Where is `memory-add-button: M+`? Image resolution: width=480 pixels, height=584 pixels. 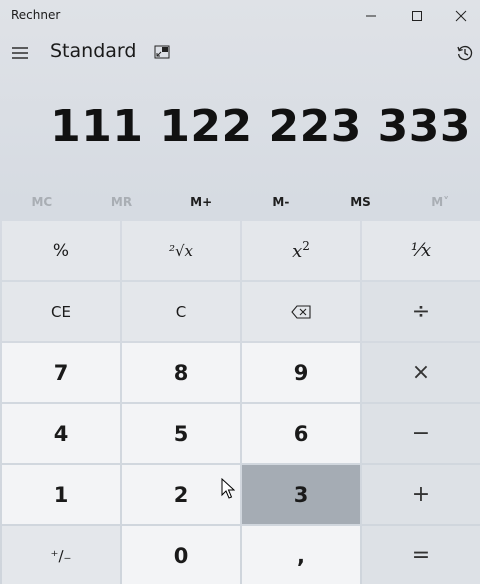 memory-add-button: M+ is located at coordinates (201, 202).